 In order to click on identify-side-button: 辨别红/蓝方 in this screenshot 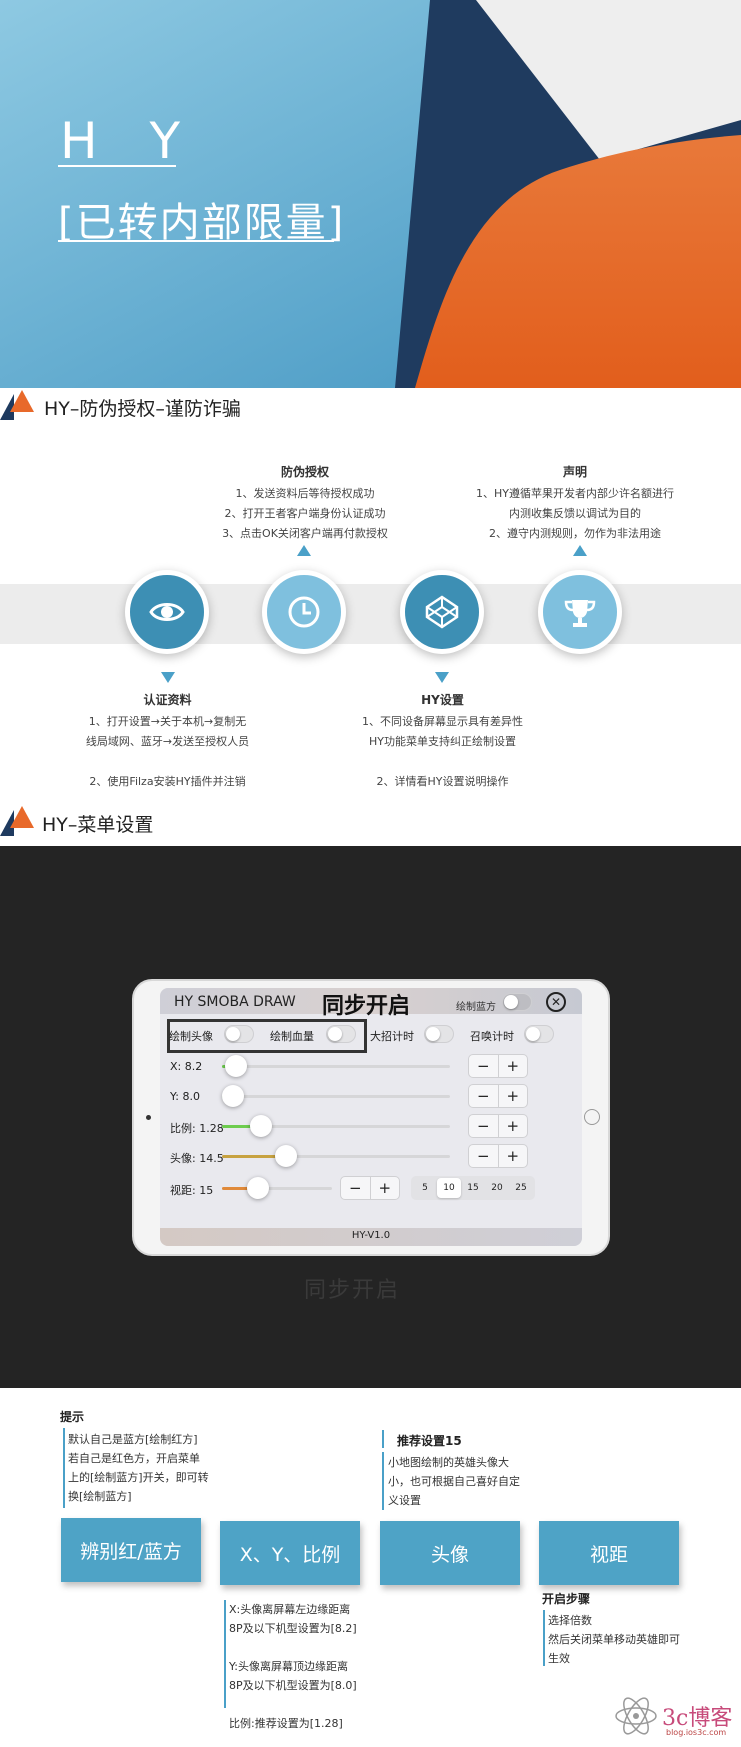, I will do `click(131, 1550)`.